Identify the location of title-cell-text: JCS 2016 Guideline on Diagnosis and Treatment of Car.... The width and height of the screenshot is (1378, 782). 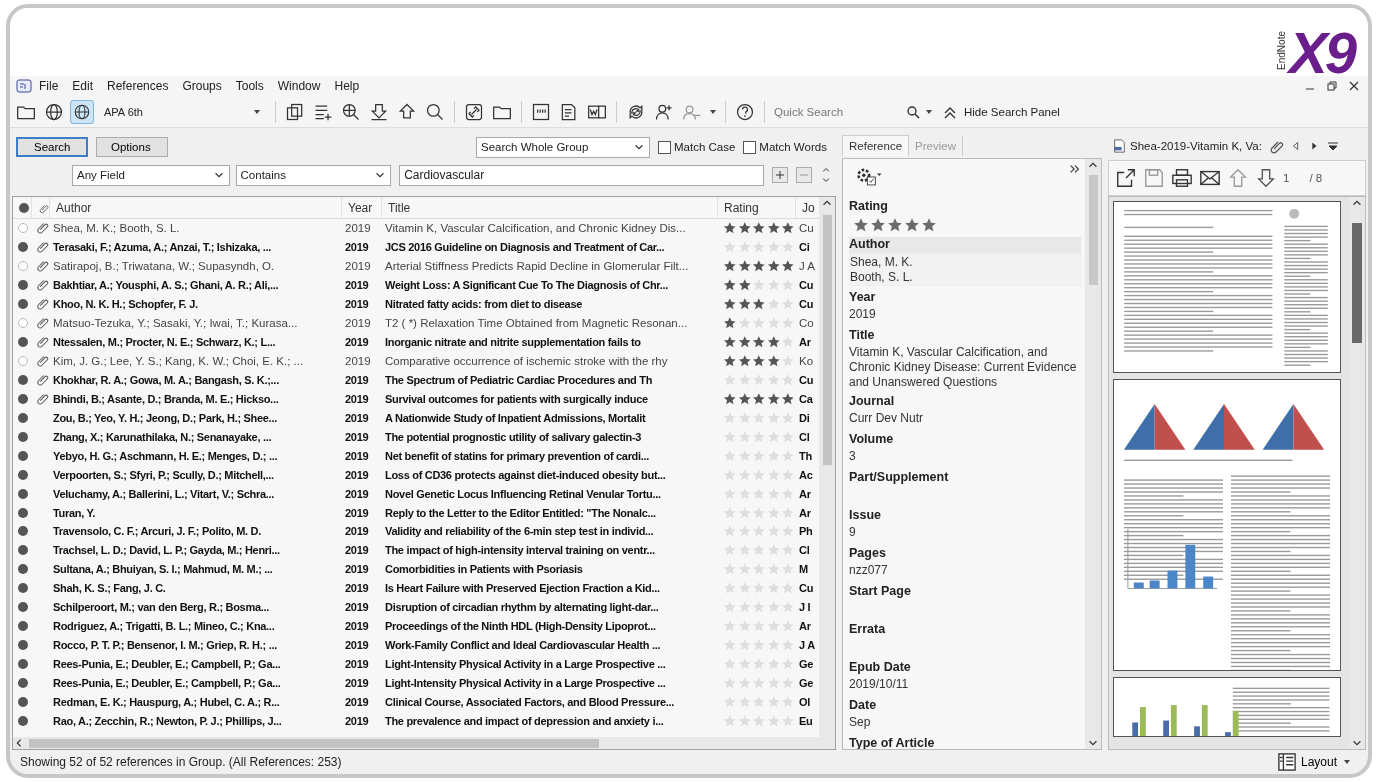
(525, 247).